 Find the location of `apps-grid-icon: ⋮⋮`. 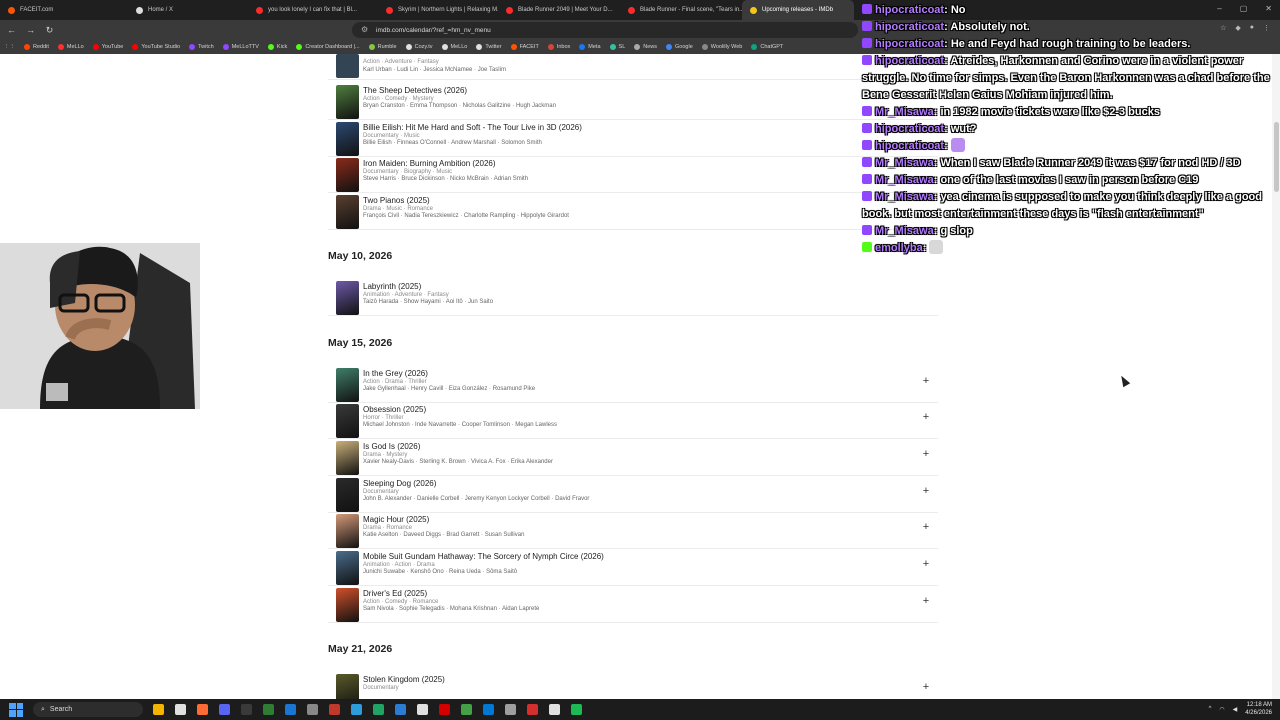

apps-grid-icon: ⋮⋮ is located at coordinates (9, 47).